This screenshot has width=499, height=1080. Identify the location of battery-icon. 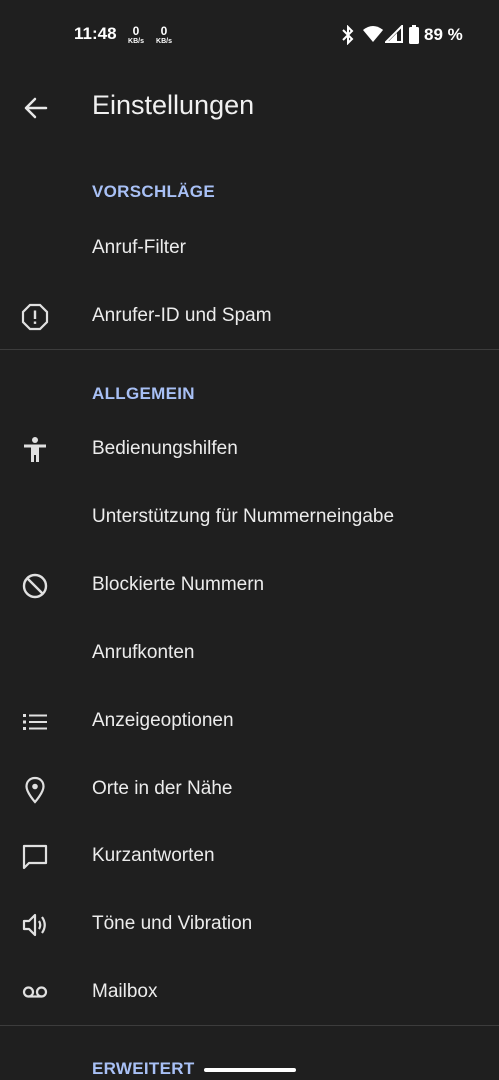
(414, 34).